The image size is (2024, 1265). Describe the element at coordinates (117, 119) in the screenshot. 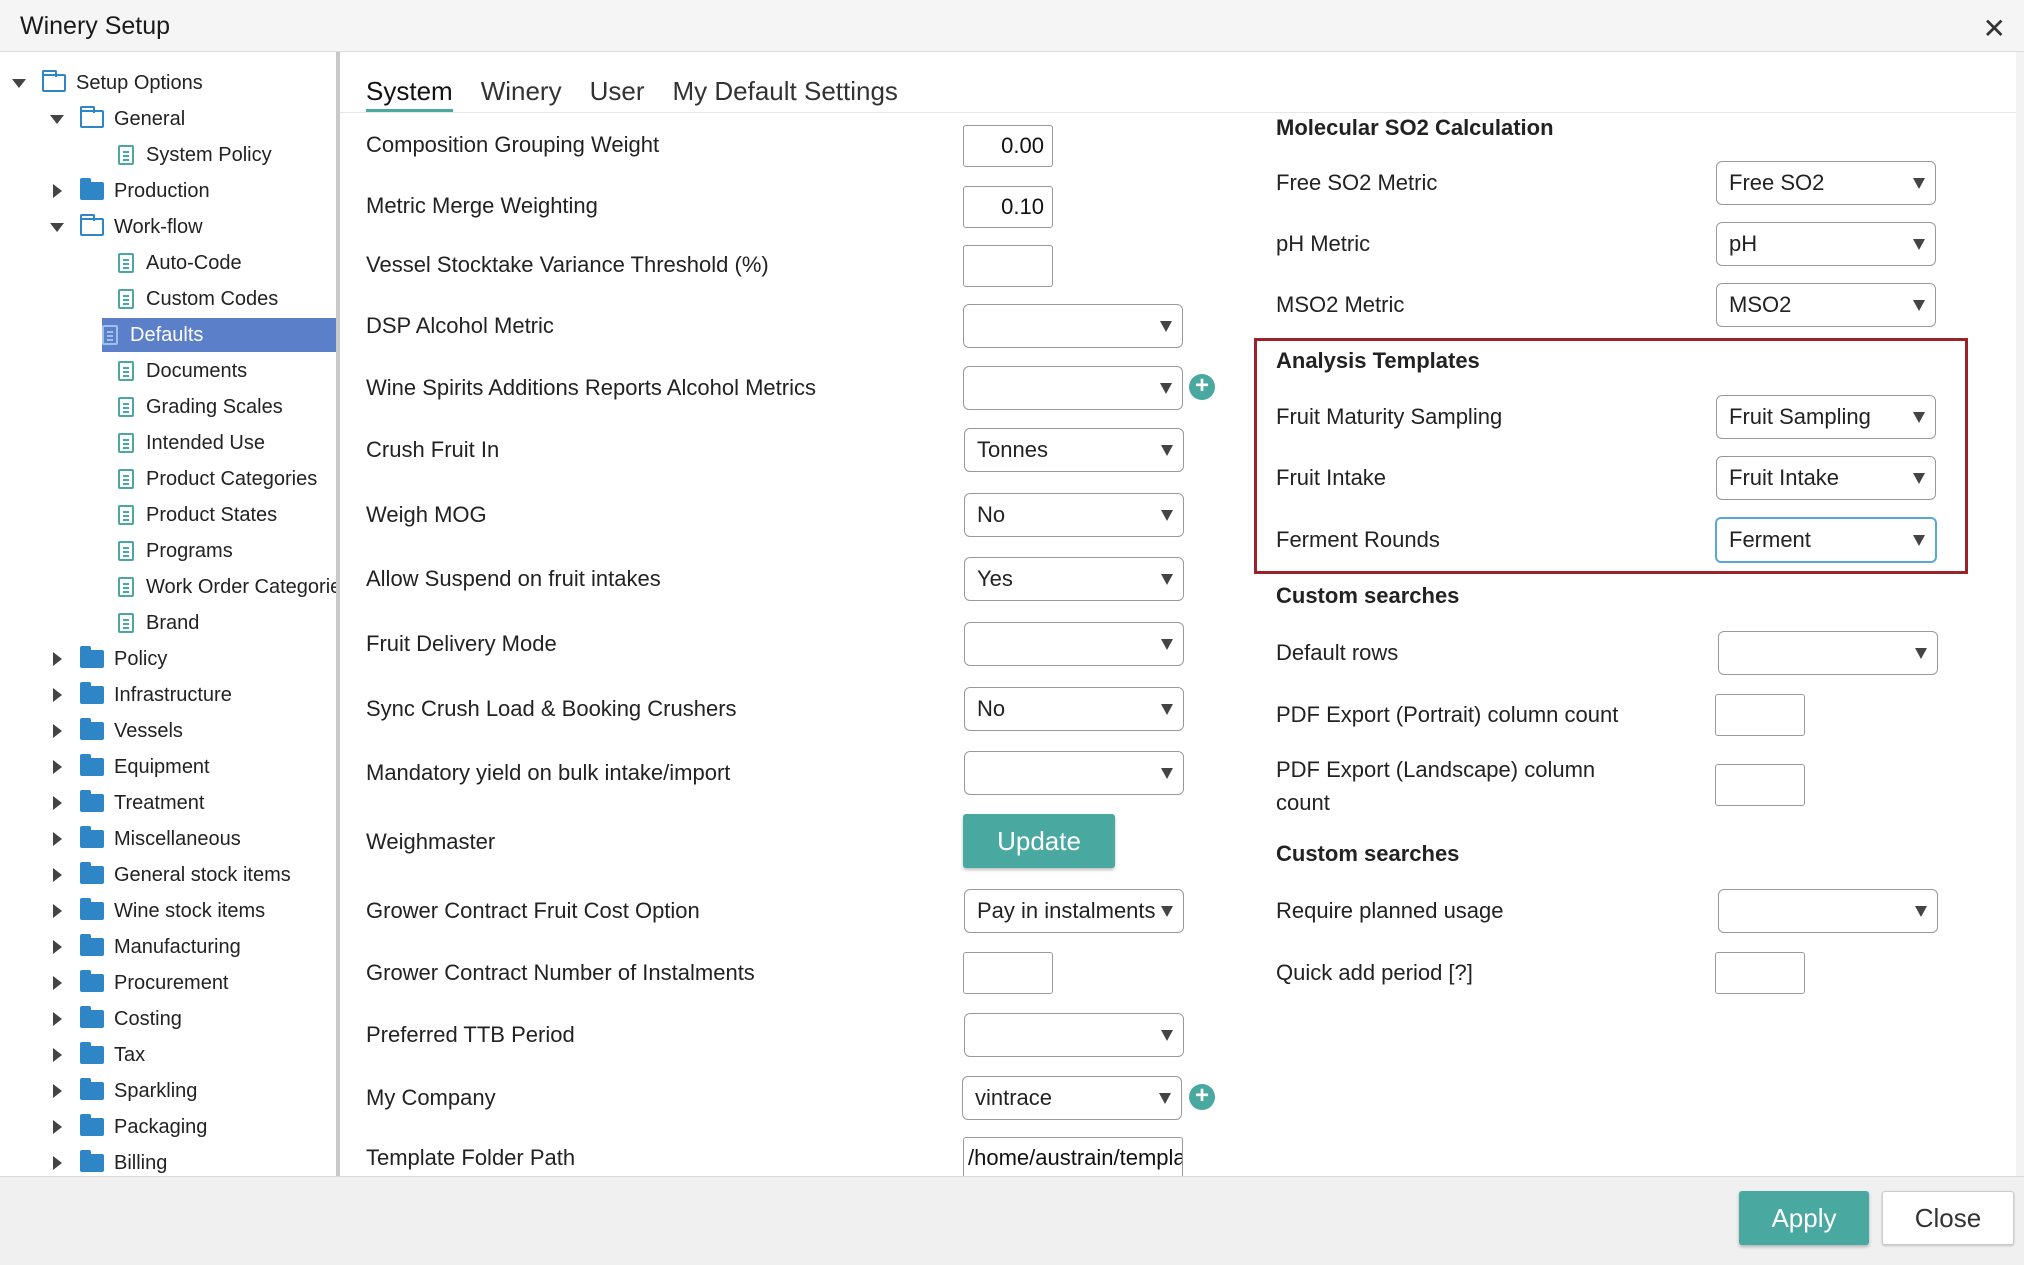

I see `tree-item-general: General` at that location.